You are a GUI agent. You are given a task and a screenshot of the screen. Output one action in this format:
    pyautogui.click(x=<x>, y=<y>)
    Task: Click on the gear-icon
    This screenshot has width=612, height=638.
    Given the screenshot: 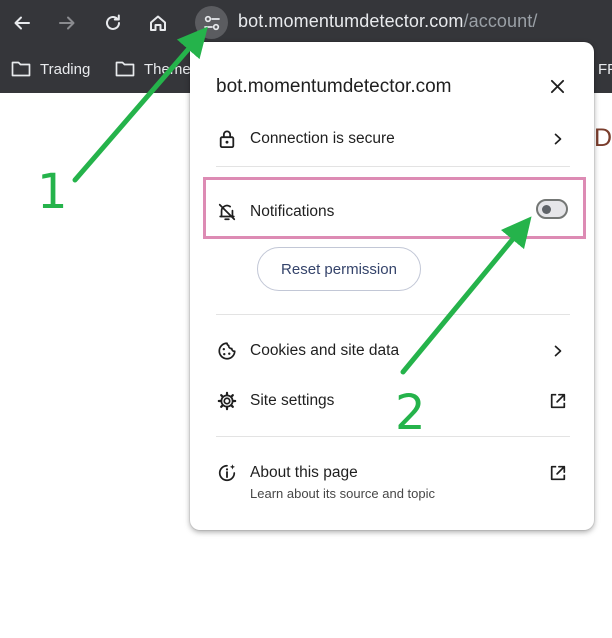 What is the action you would take?
    pyautogui.click(x=227, y=401)
    